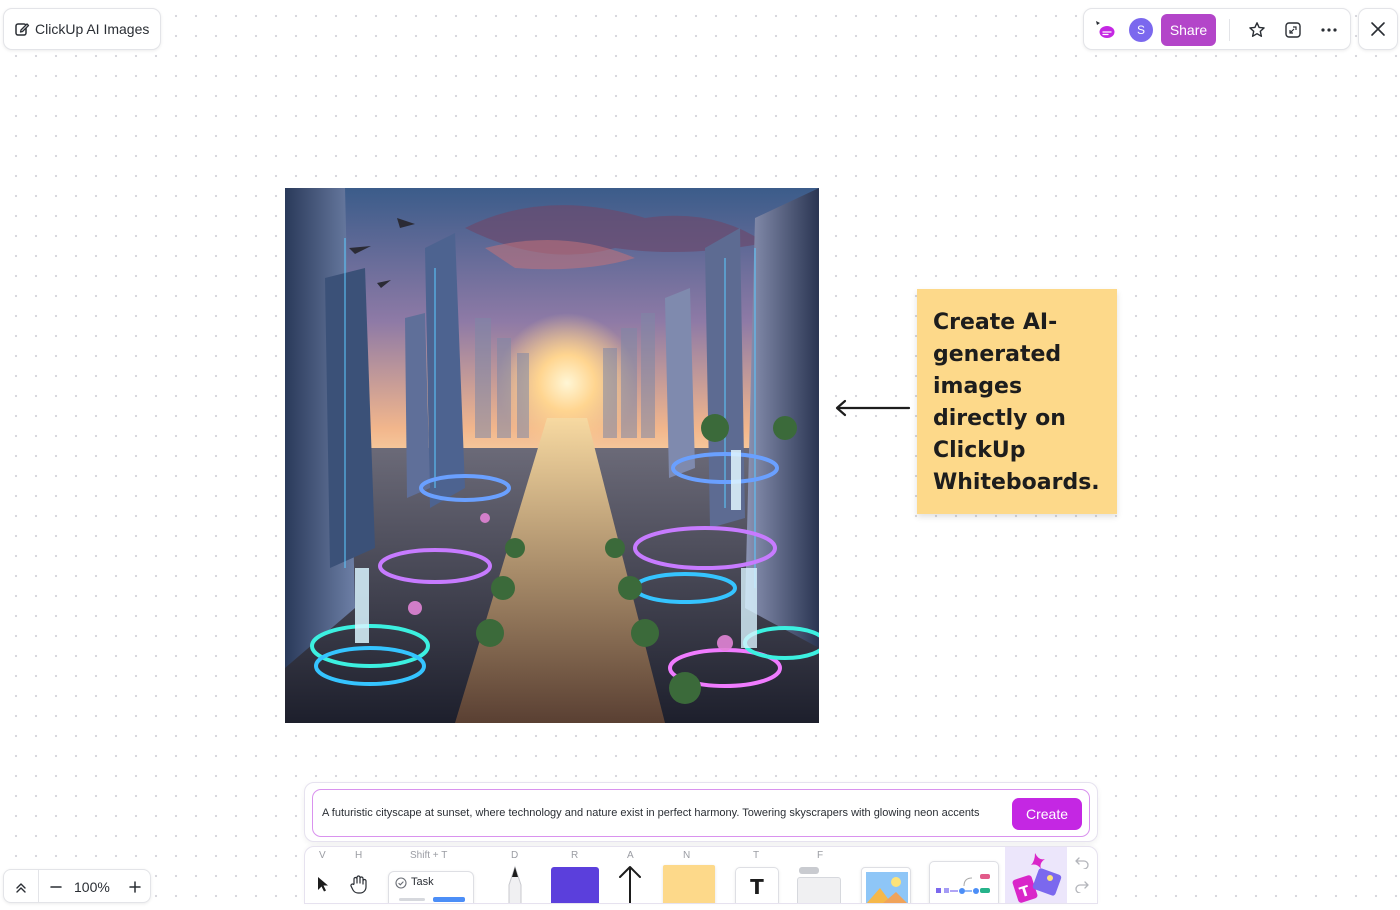 The width and height of the screenshot is (1400, 910). What do you see at coordinates (401, 883) in the screenshot?
I see `check-circle-icon` at bounding box center [401, 883].